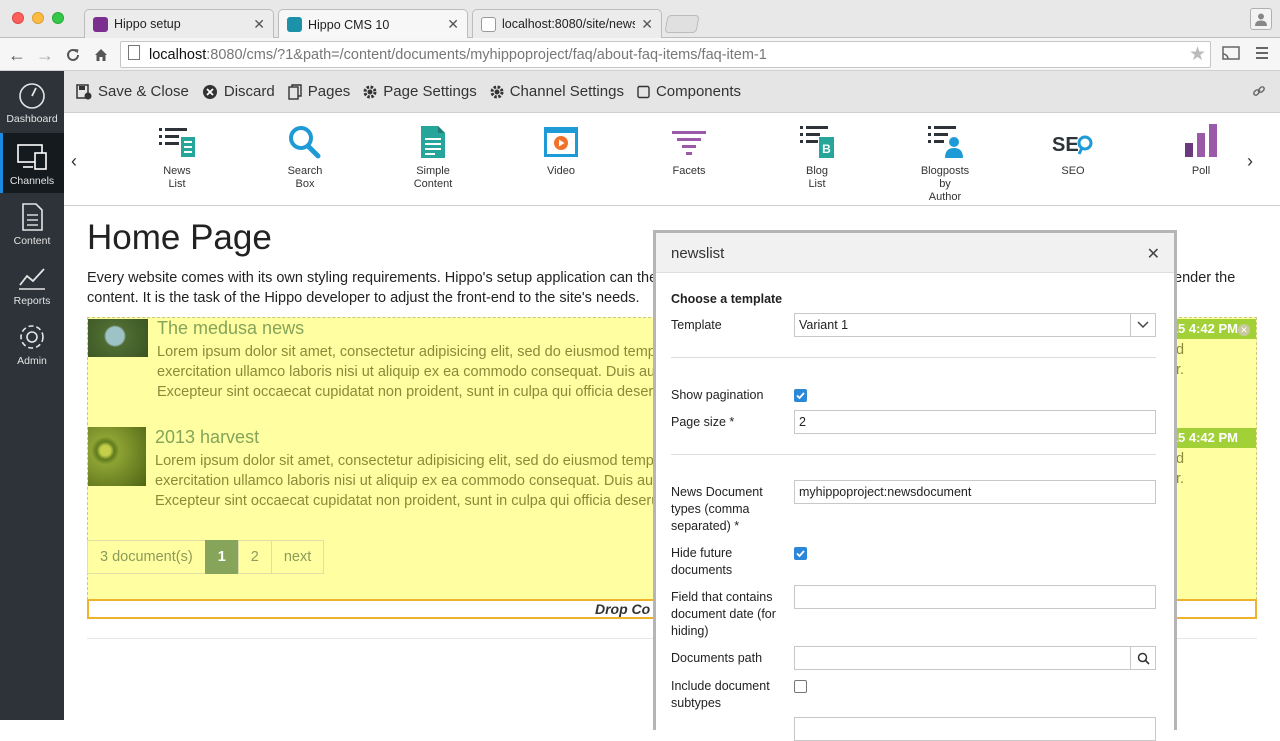 The image size is (1280, 741). Describe the element at coordinates (32, 163) in the screenshot. I see `nav-channels: Channels` at that location.